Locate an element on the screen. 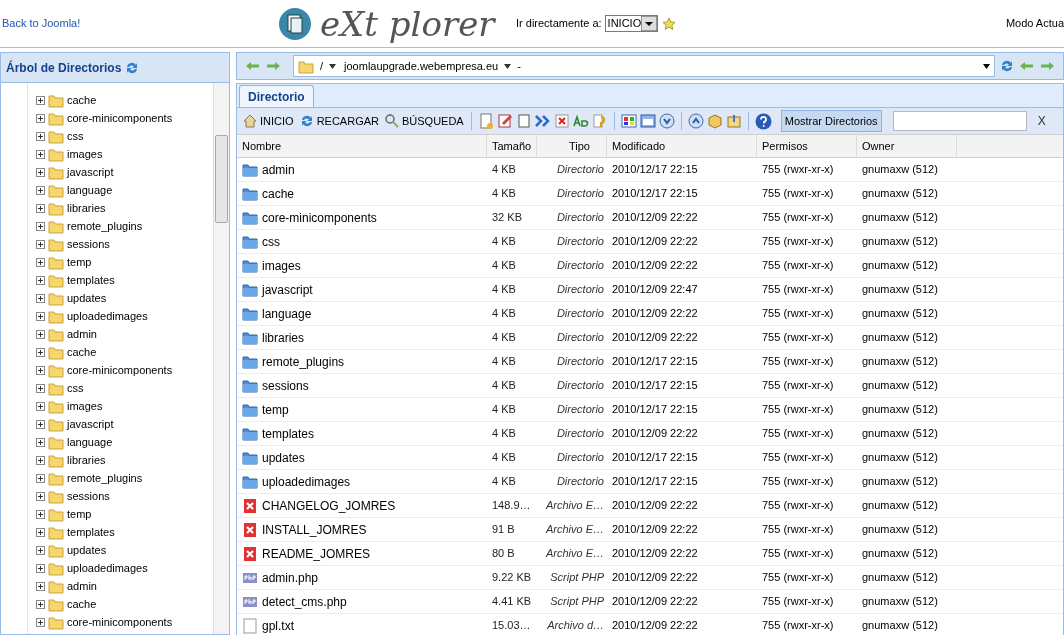 This screenshot has width=1064, height=635. table-row: cache 4 KB Directorio 2010/12/17 22:15 755 (rwxr-xr-x) gnumaxw (512) is located at coordinates (650, 194).